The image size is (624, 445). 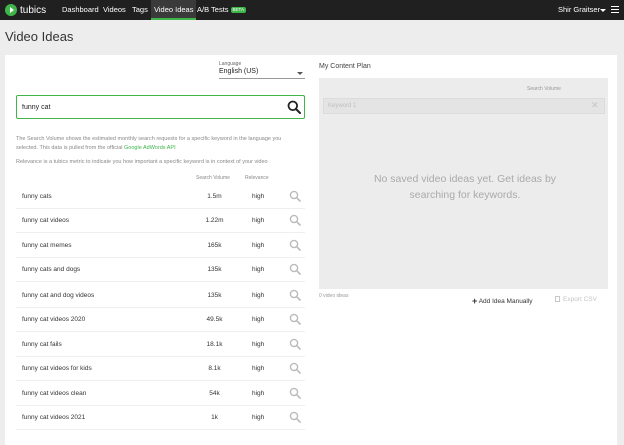 I want to click on keyword-row: funny cat videos 2020 49.5k high, so click(x=160, y=320).